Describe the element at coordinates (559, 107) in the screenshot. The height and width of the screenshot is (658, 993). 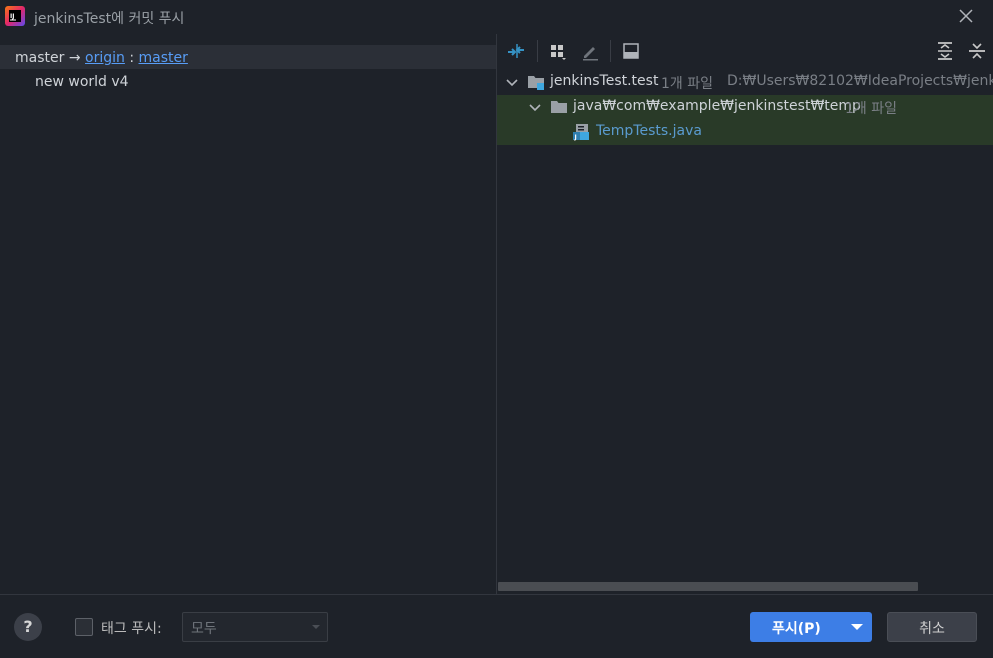
I see `folder-icon` at that location.